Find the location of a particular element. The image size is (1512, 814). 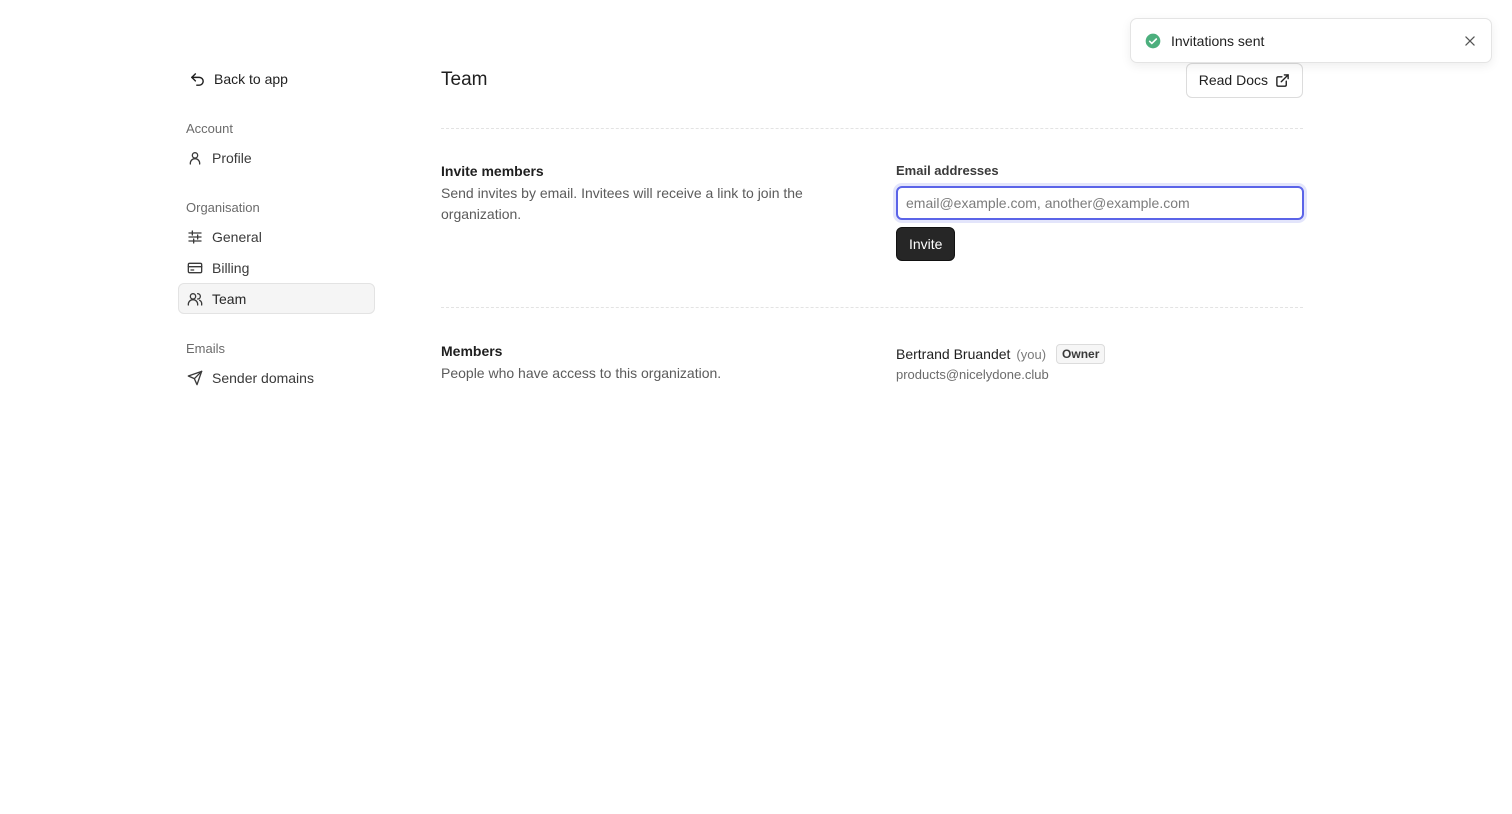

section-label-account: Account is located at coordinates (209, 128).